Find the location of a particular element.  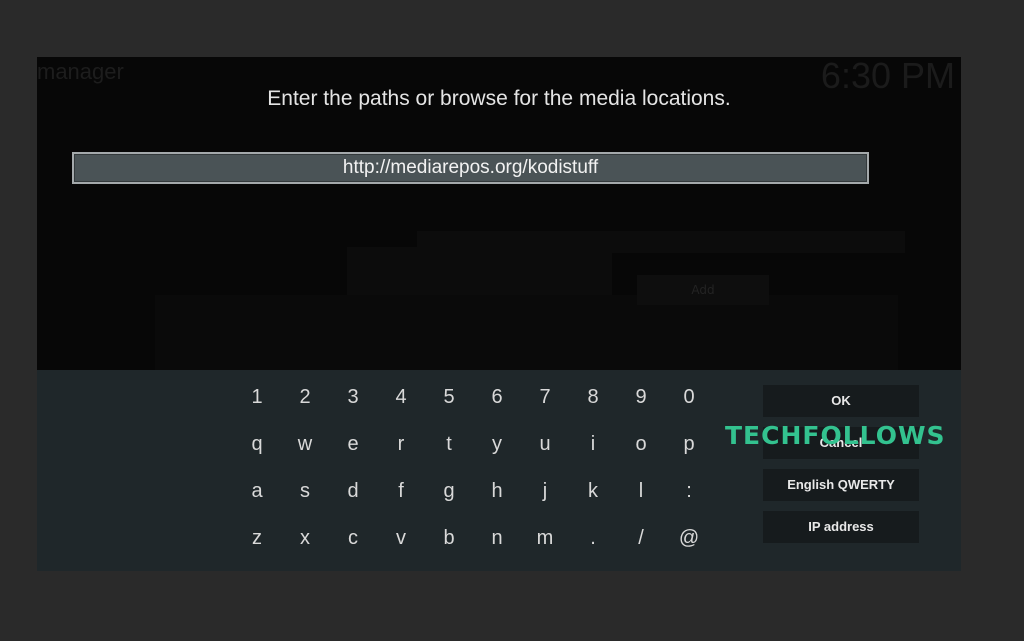

key: i is located at coordinates (593, 444).